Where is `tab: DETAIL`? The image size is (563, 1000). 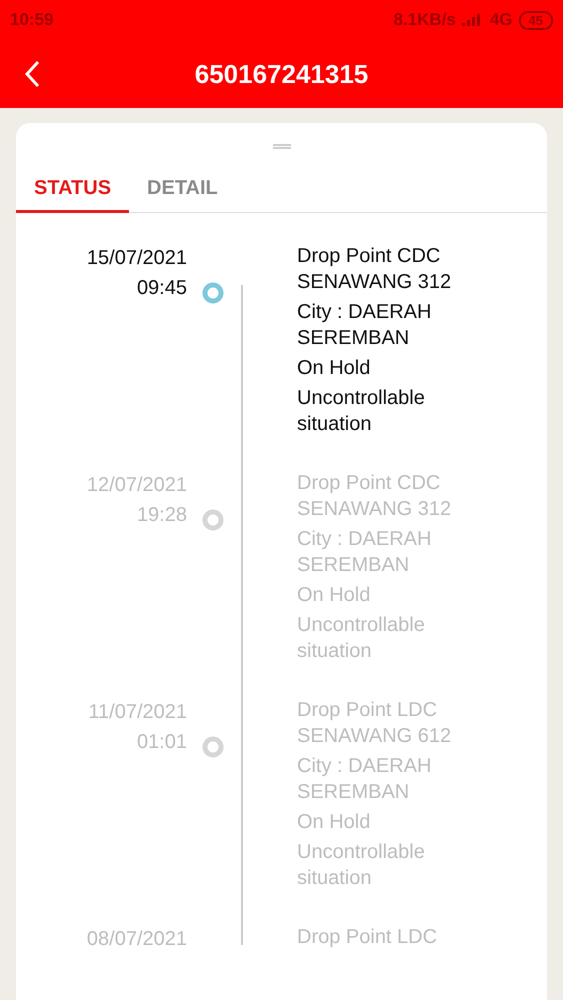
tab: DETAIL is located at coordinates (182, 191).